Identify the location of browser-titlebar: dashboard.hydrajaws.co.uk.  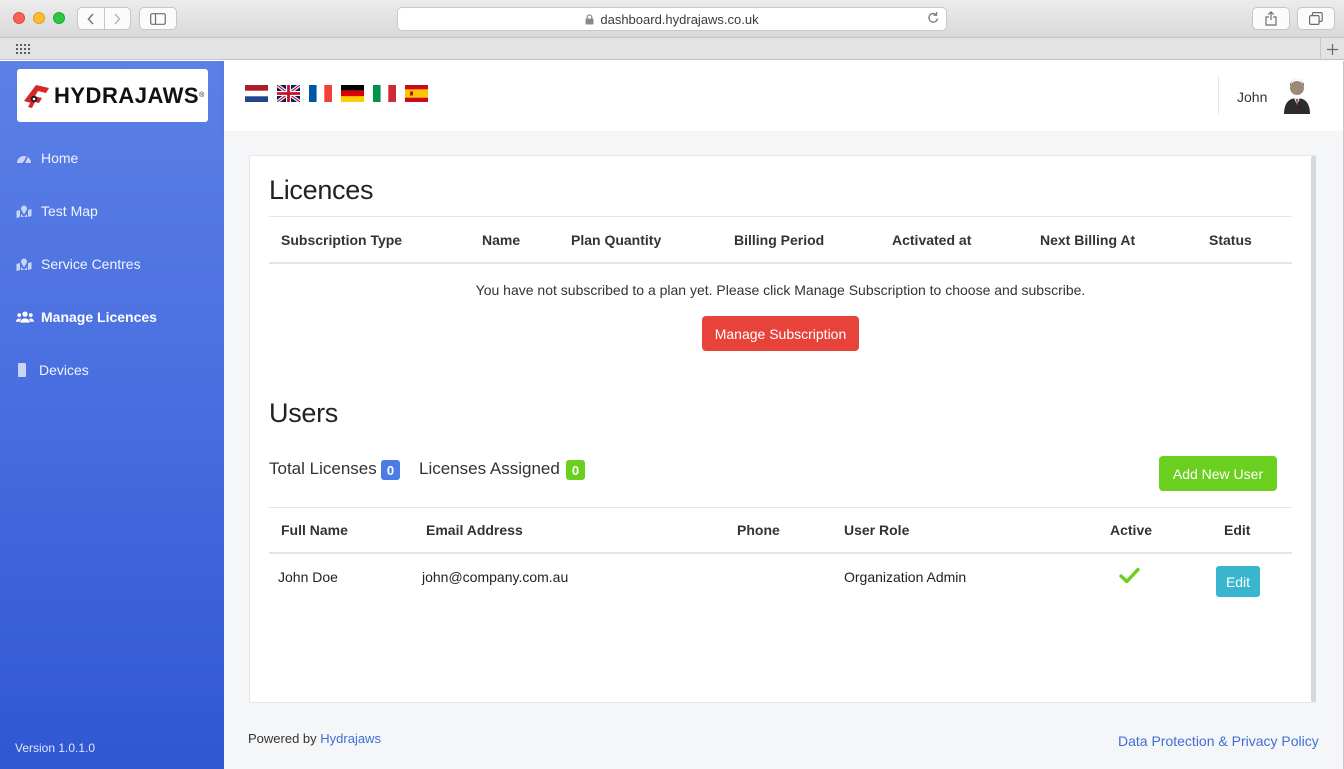
(672, 19).